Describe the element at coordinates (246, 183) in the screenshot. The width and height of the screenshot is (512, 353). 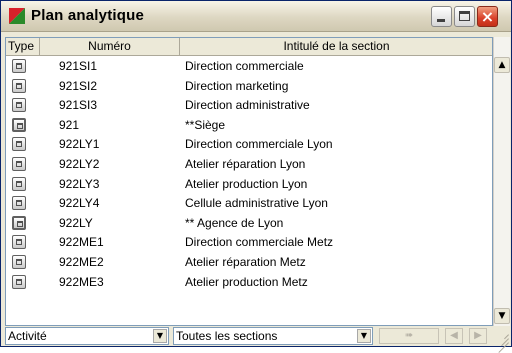
I see `section-label: Atelier production Lyon` at that location.